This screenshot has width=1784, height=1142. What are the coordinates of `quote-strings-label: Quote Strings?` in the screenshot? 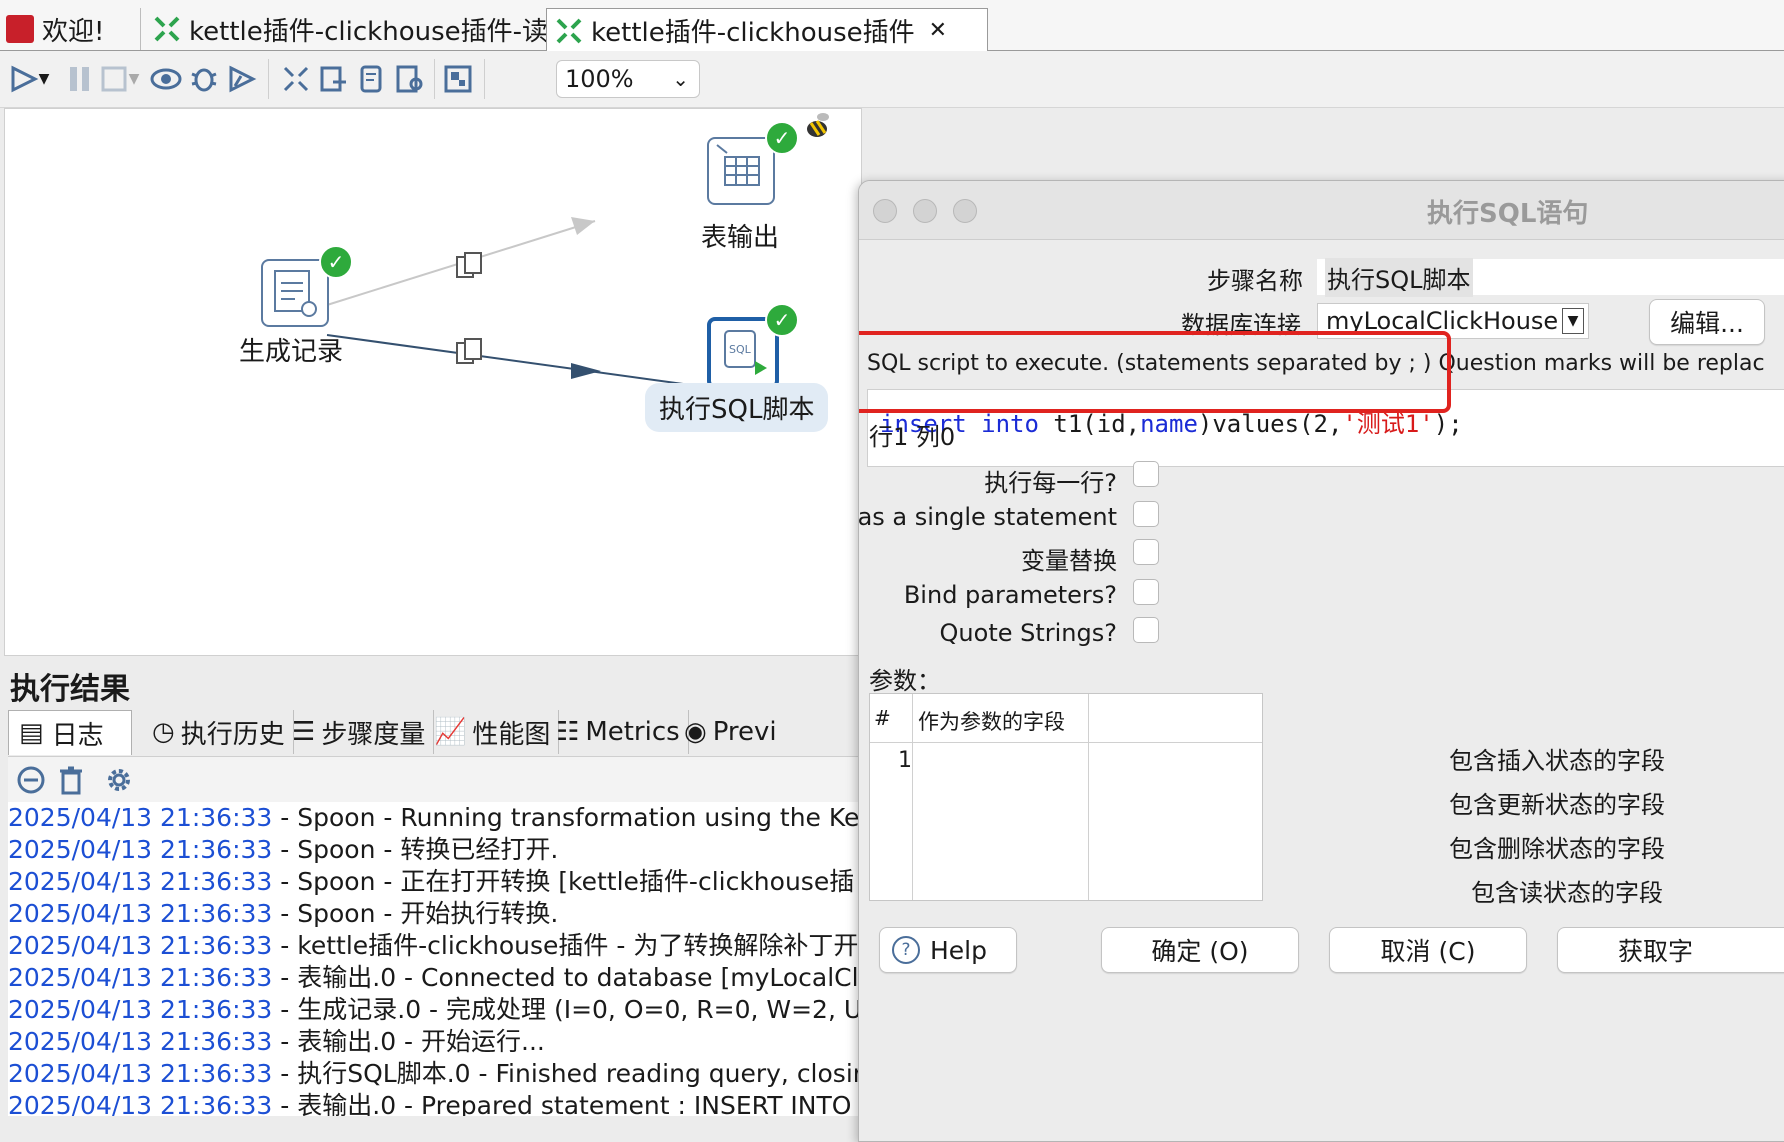 It's located at (1028, 633).